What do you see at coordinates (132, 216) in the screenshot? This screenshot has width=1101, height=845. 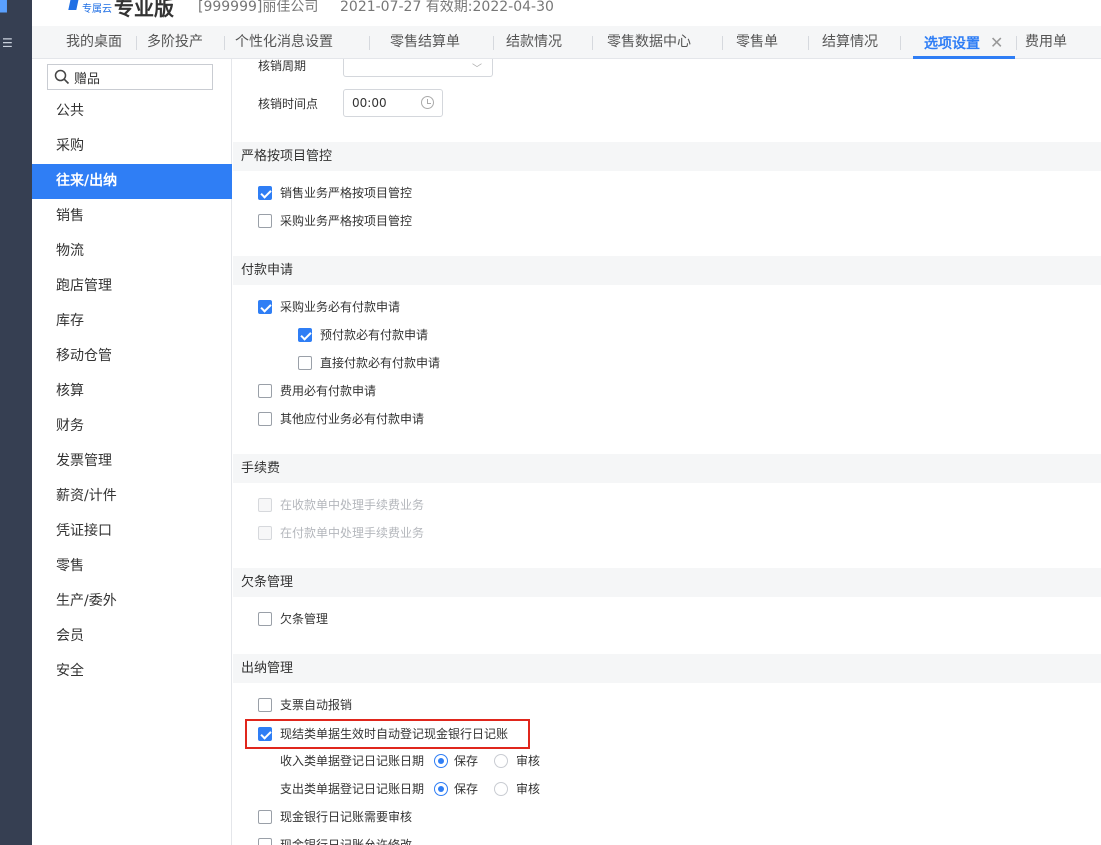 I see `sidebar-item-sales: 销售` at bounding box center [132, 216].